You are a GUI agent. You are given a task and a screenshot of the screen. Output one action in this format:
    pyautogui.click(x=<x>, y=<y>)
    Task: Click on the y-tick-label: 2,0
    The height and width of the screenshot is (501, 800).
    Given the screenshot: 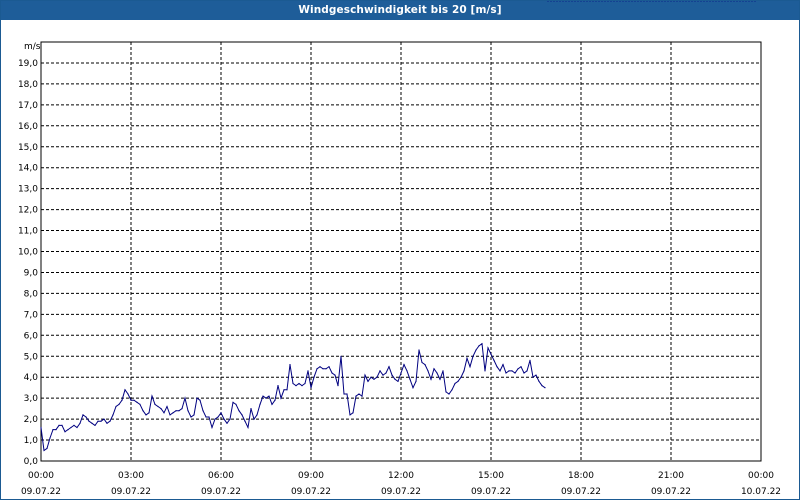 What is the action you would take?
    pyautogui.click(x=31, y=420)
    